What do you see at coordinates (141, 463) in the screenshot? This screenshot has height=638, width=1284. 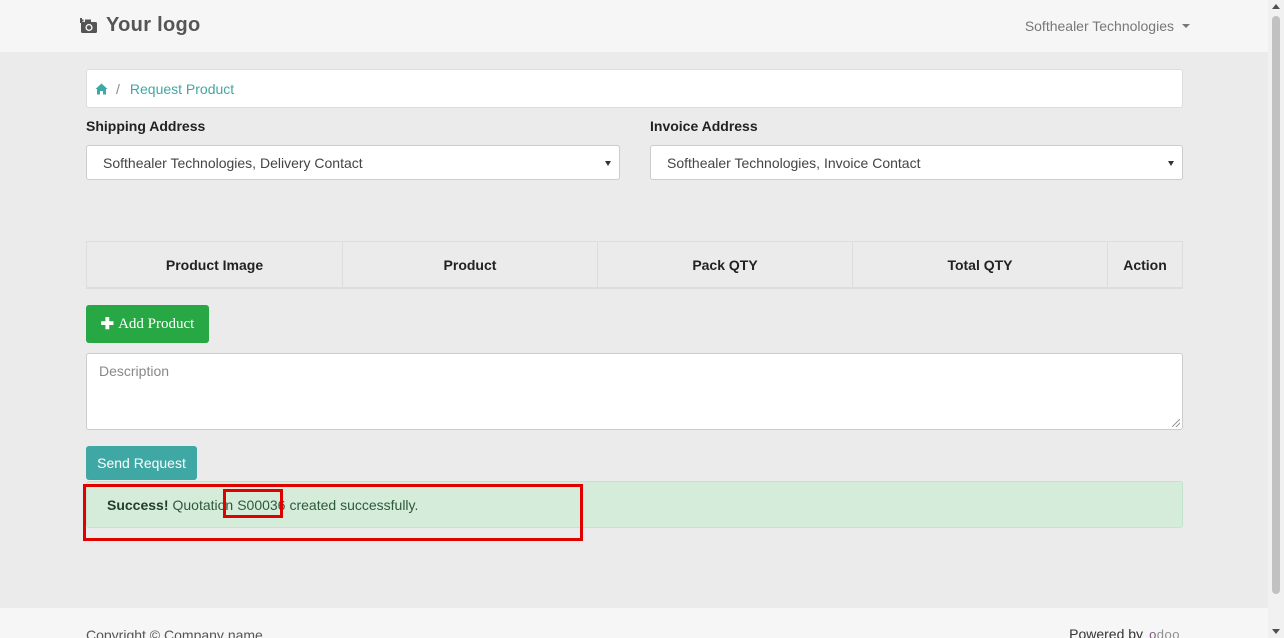 I see `send-request-button: Send Request` at bounding box center [141, 463].